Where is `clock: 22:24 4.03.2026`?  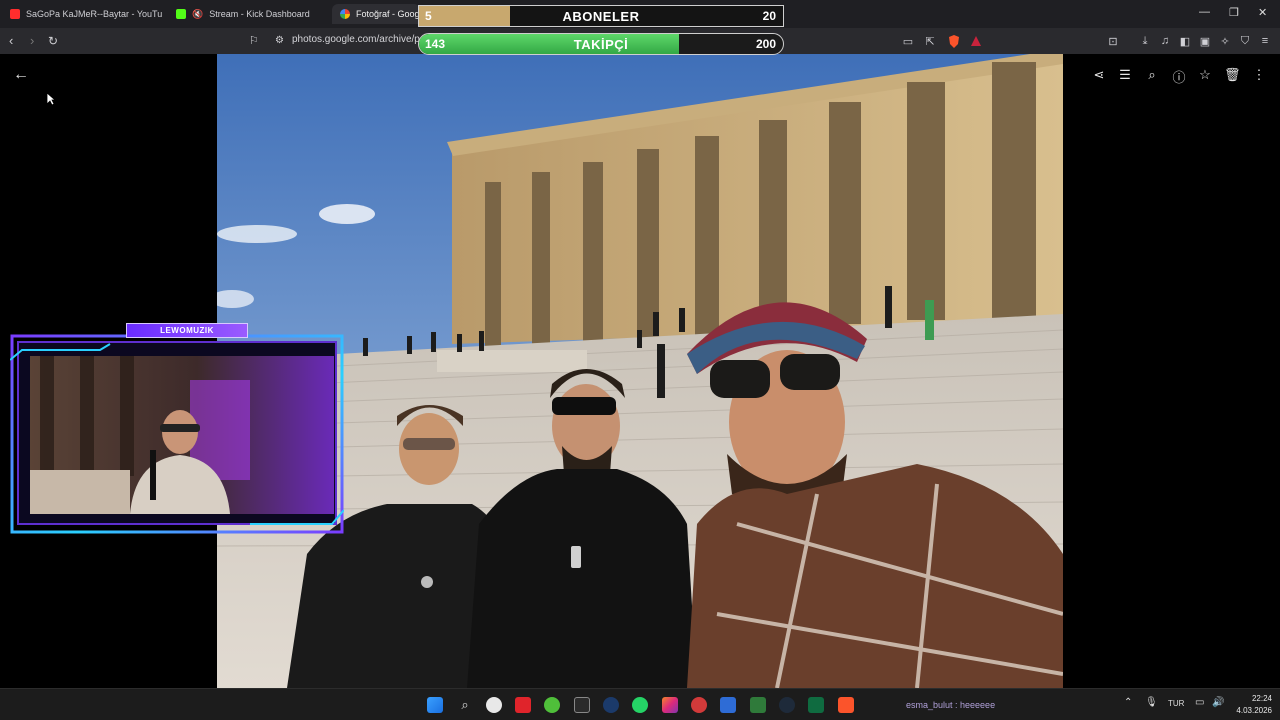
clock: 22:24 4.03.2026 is located at coordinates (1254, 705).